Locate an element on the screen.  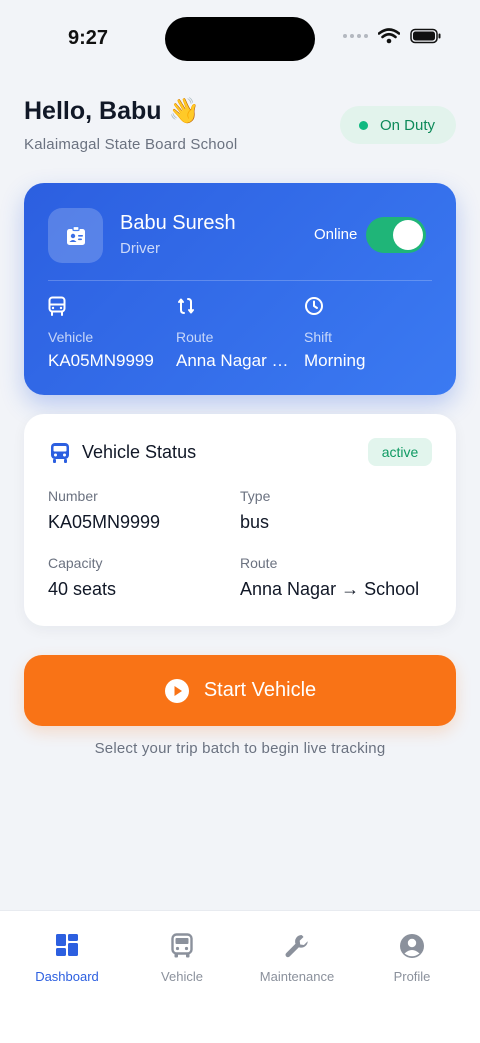
number-label: Number is located at coordinates (73, 496).